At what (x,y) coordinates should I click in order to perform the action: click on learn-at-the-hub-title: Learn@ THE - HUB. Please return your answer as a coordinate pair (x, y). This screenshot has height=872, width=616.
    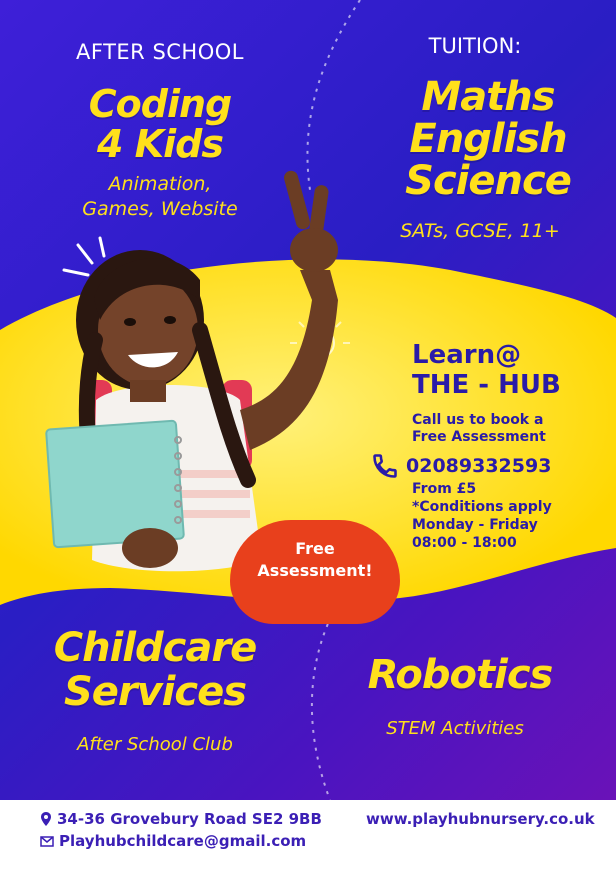
    Looking at the image, I should click on (486, 370).